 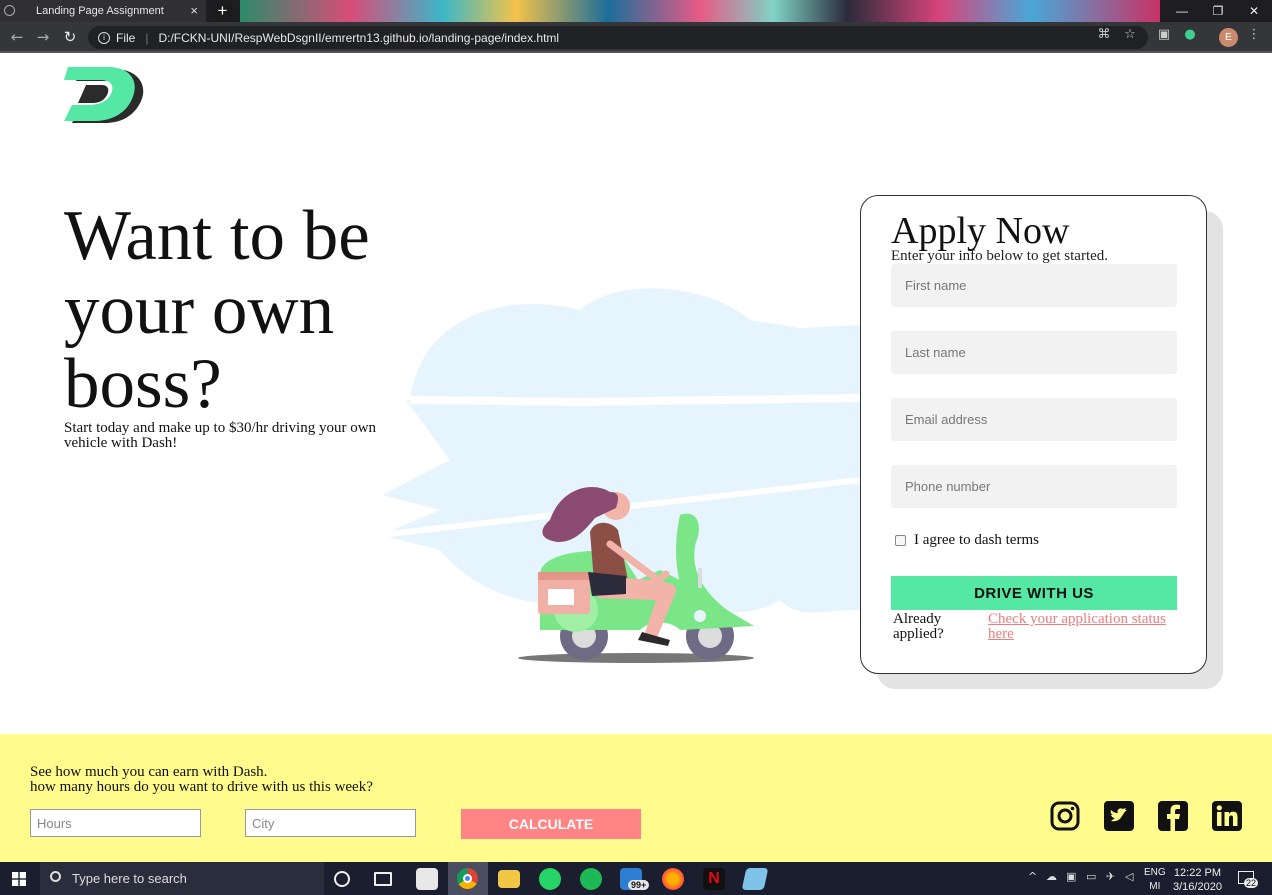 I want to click on linkedin-icon, so click(x=1227, y=816).